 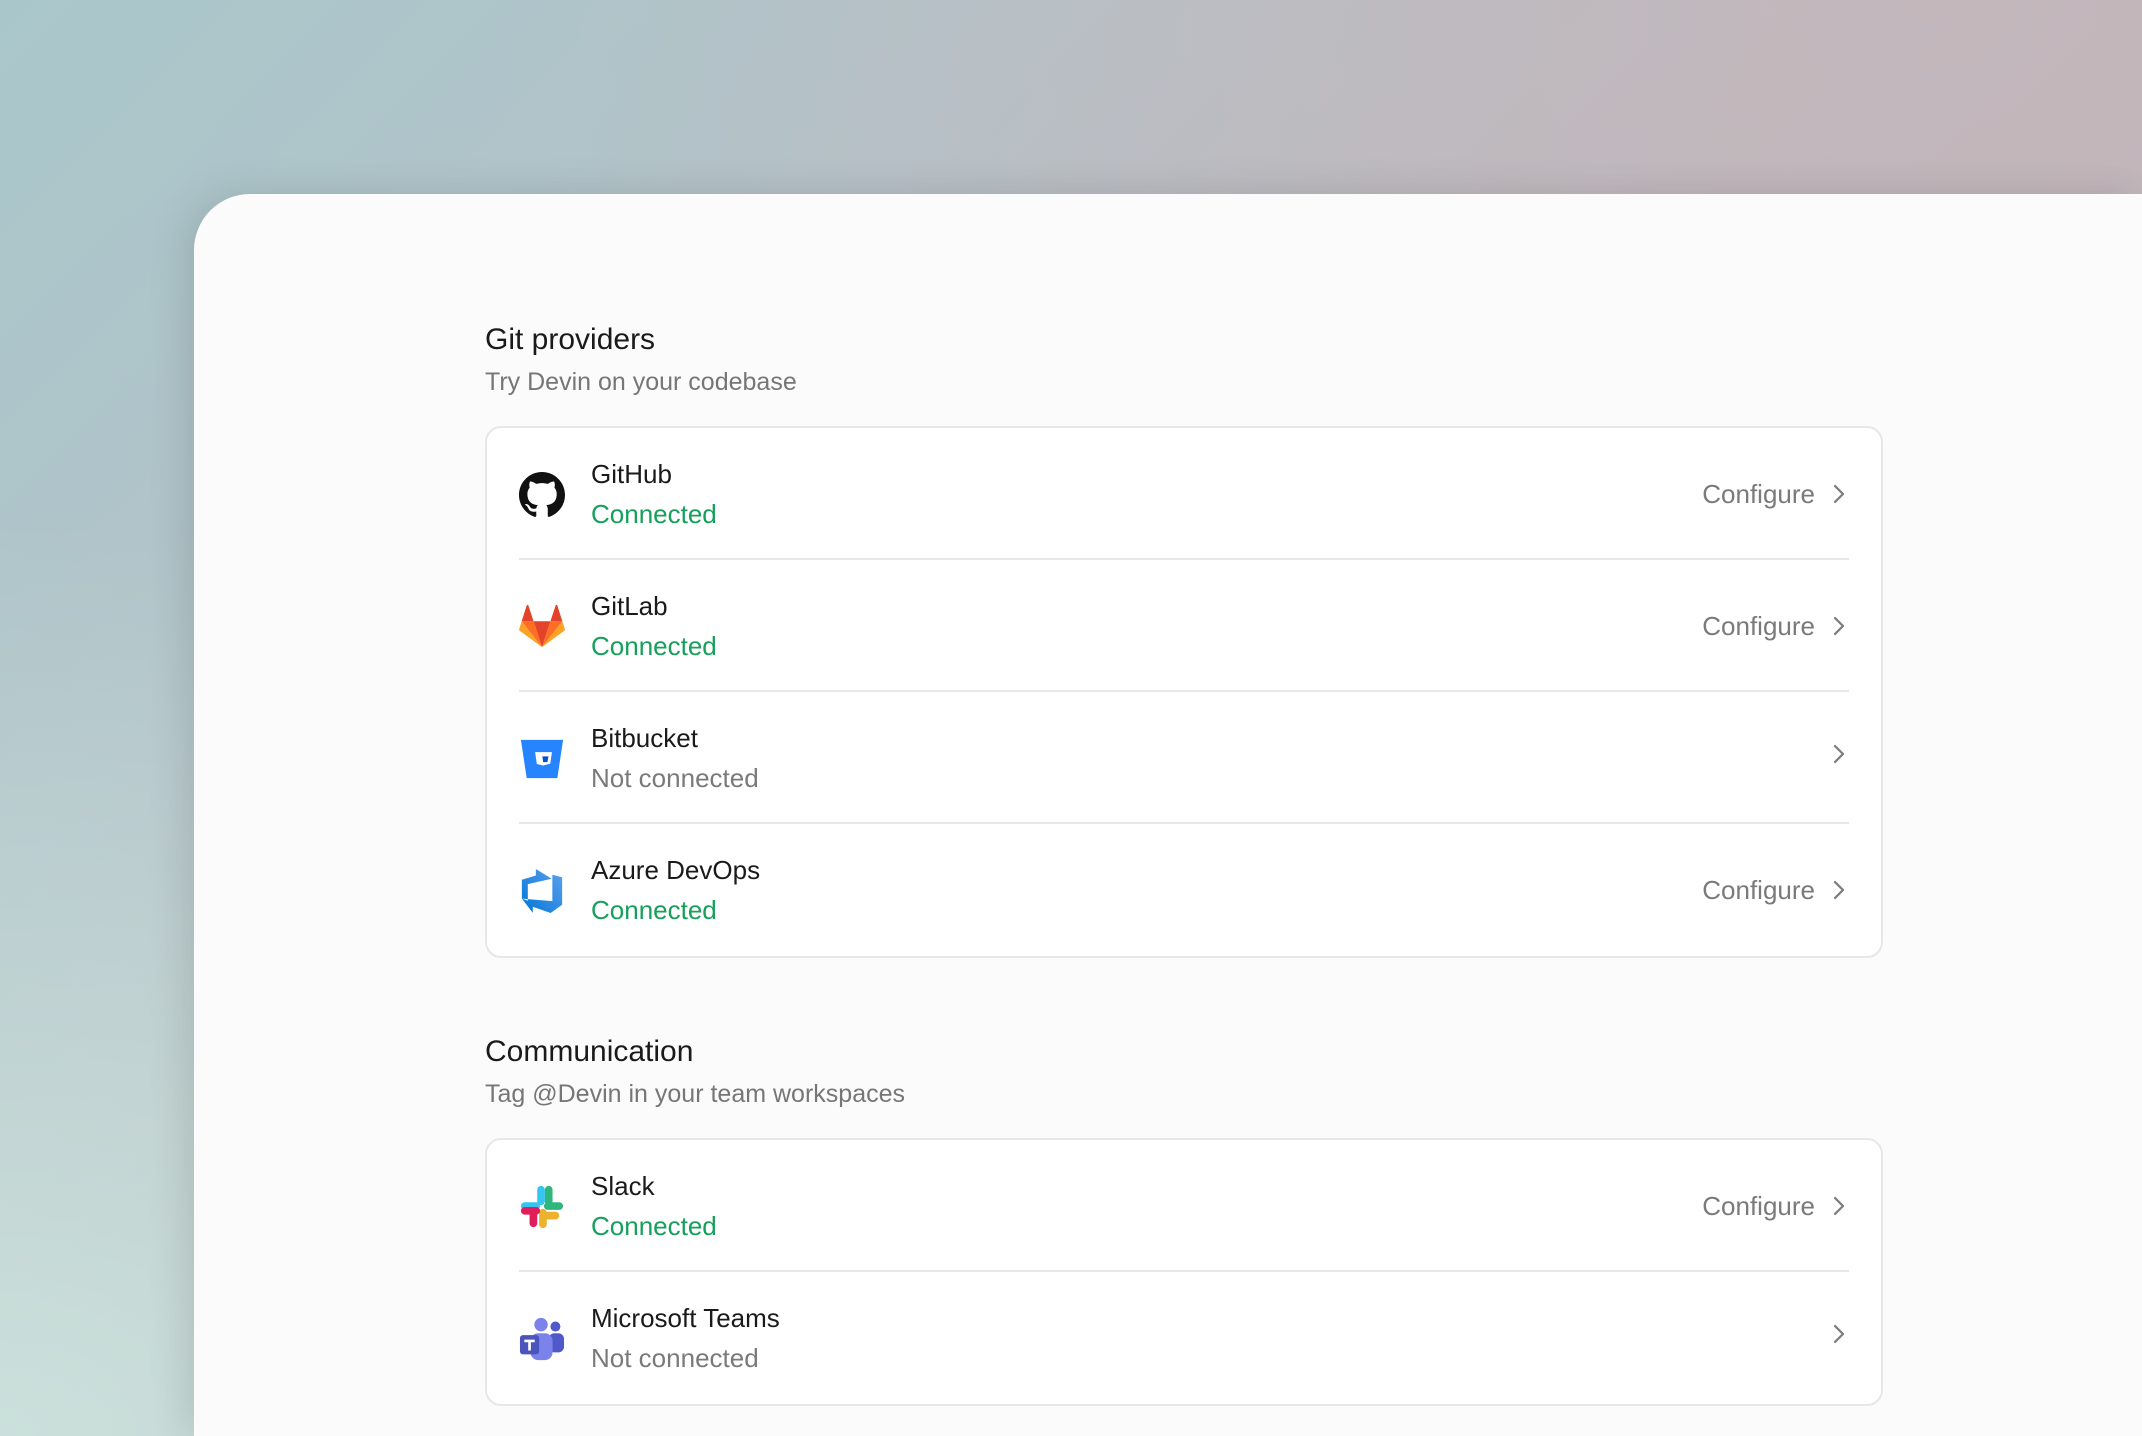 What do you see at coordinates (629, 606) in the screenshot?
I see `integration-name: GitLab` at bounding box center [629, 606].